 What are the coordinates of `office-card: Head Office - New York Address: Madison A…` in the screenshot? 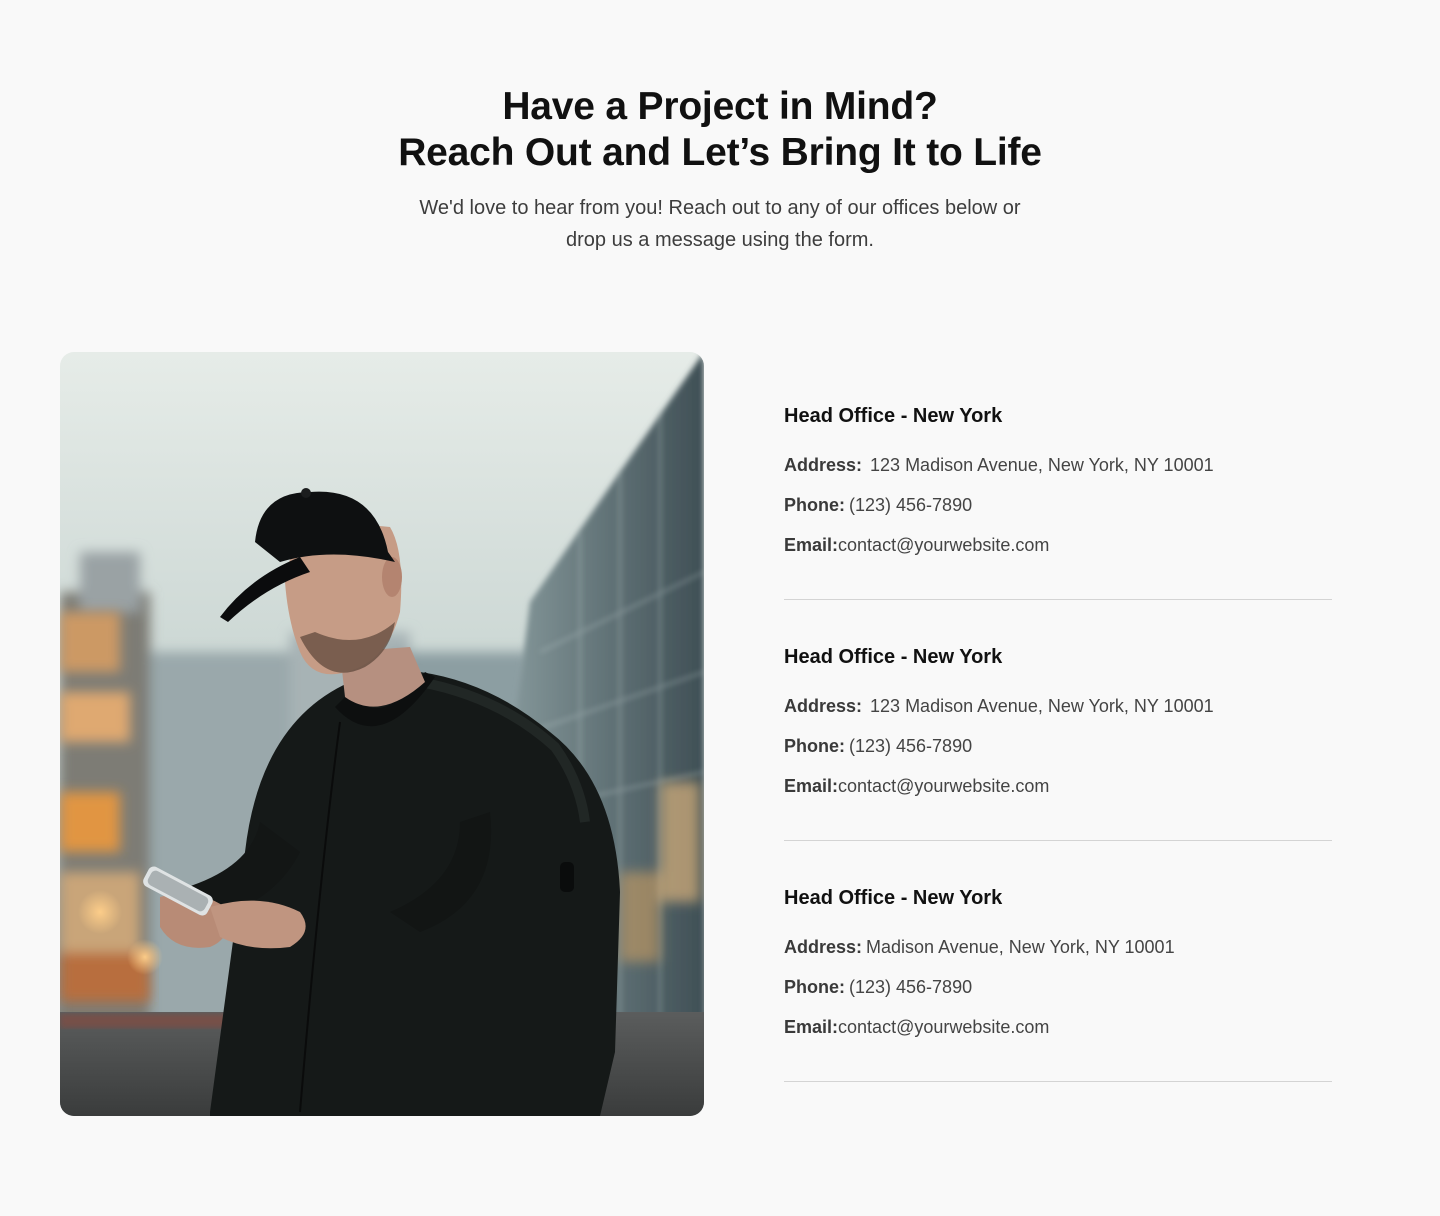 It's located at (1058, 983).